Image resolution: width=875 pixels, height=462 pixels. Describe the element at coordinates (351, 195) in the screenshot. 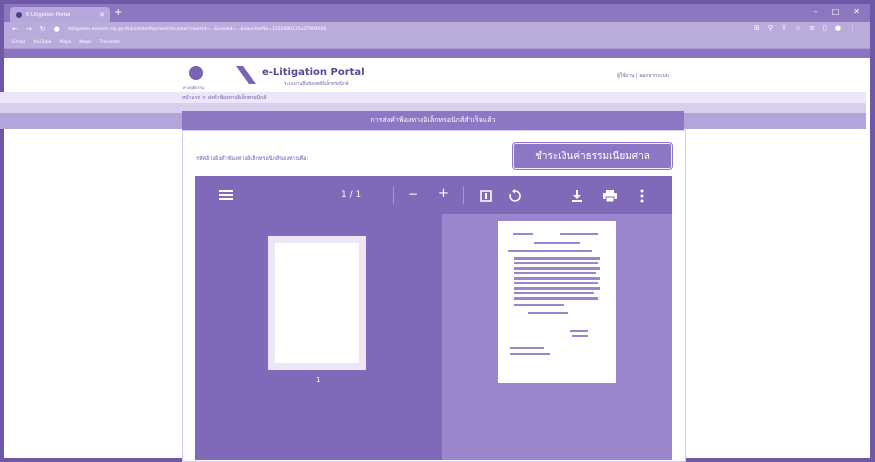

I see `page-indicator: 1 / 1` at that location.